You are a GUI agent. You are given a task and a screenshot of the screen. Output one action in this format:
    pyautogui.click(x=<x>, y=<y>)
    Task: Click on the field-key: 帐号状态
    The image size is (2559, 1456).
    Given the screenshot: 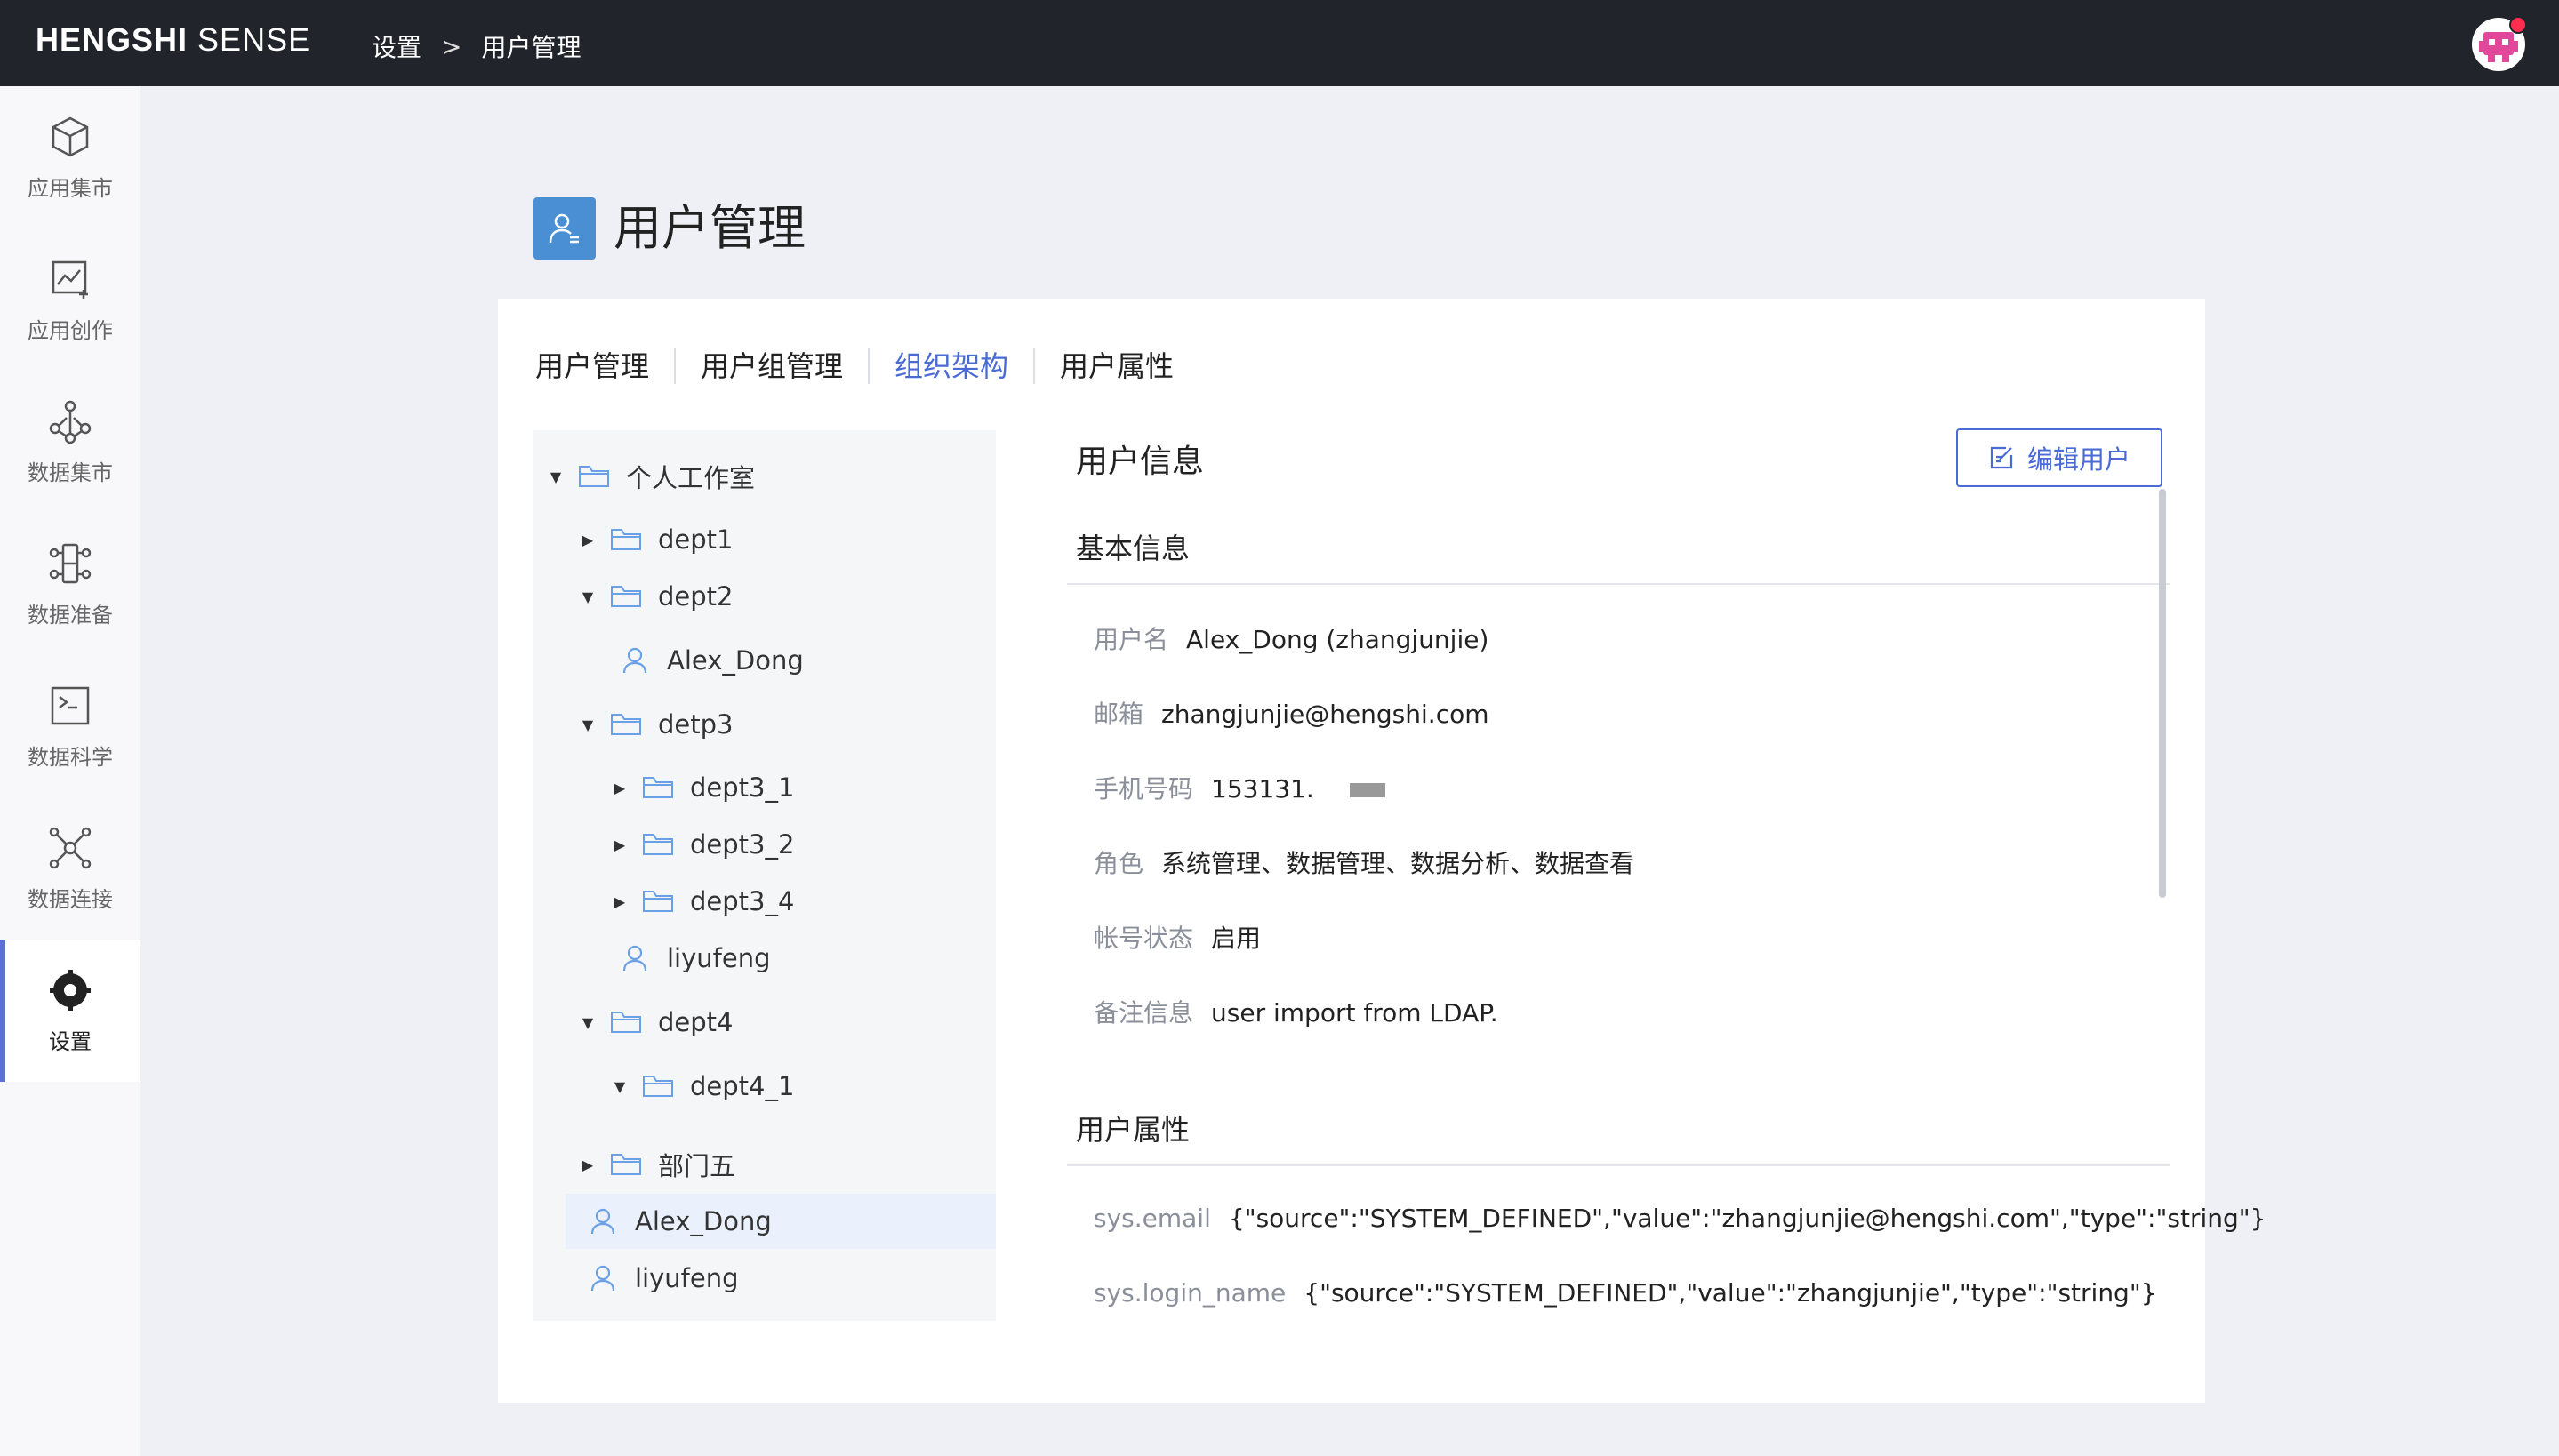 What is the action you would take?
    pyautogui.click(x=1144, y=938)
    